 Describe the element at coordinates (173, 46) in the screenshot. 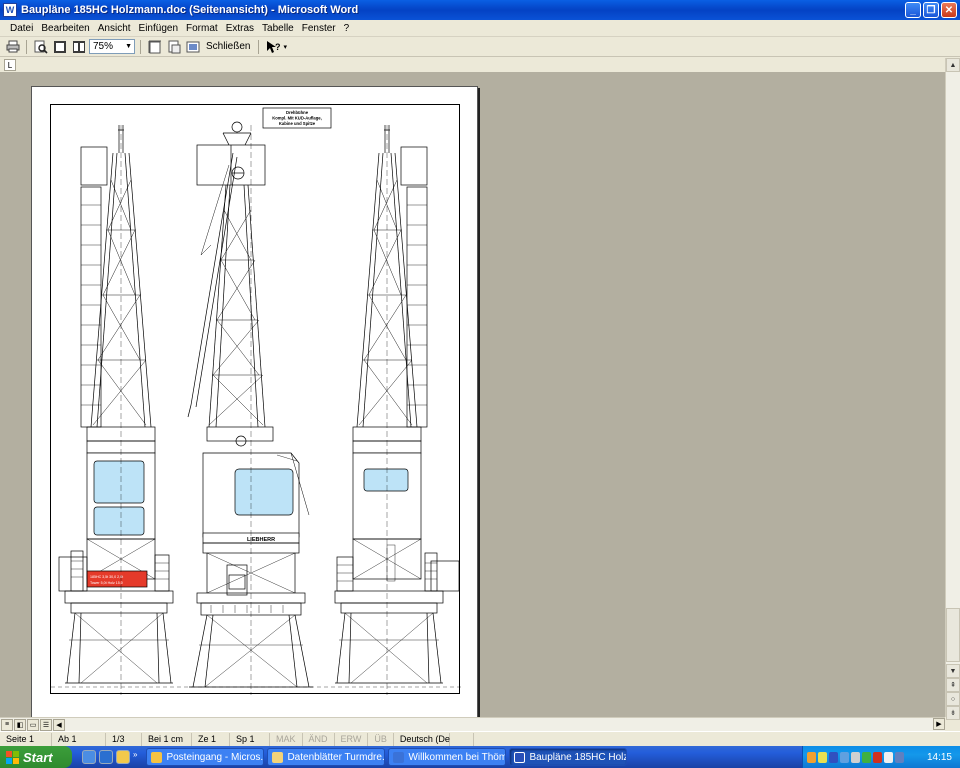

I see `shrink-to-fit-icon` at that location.